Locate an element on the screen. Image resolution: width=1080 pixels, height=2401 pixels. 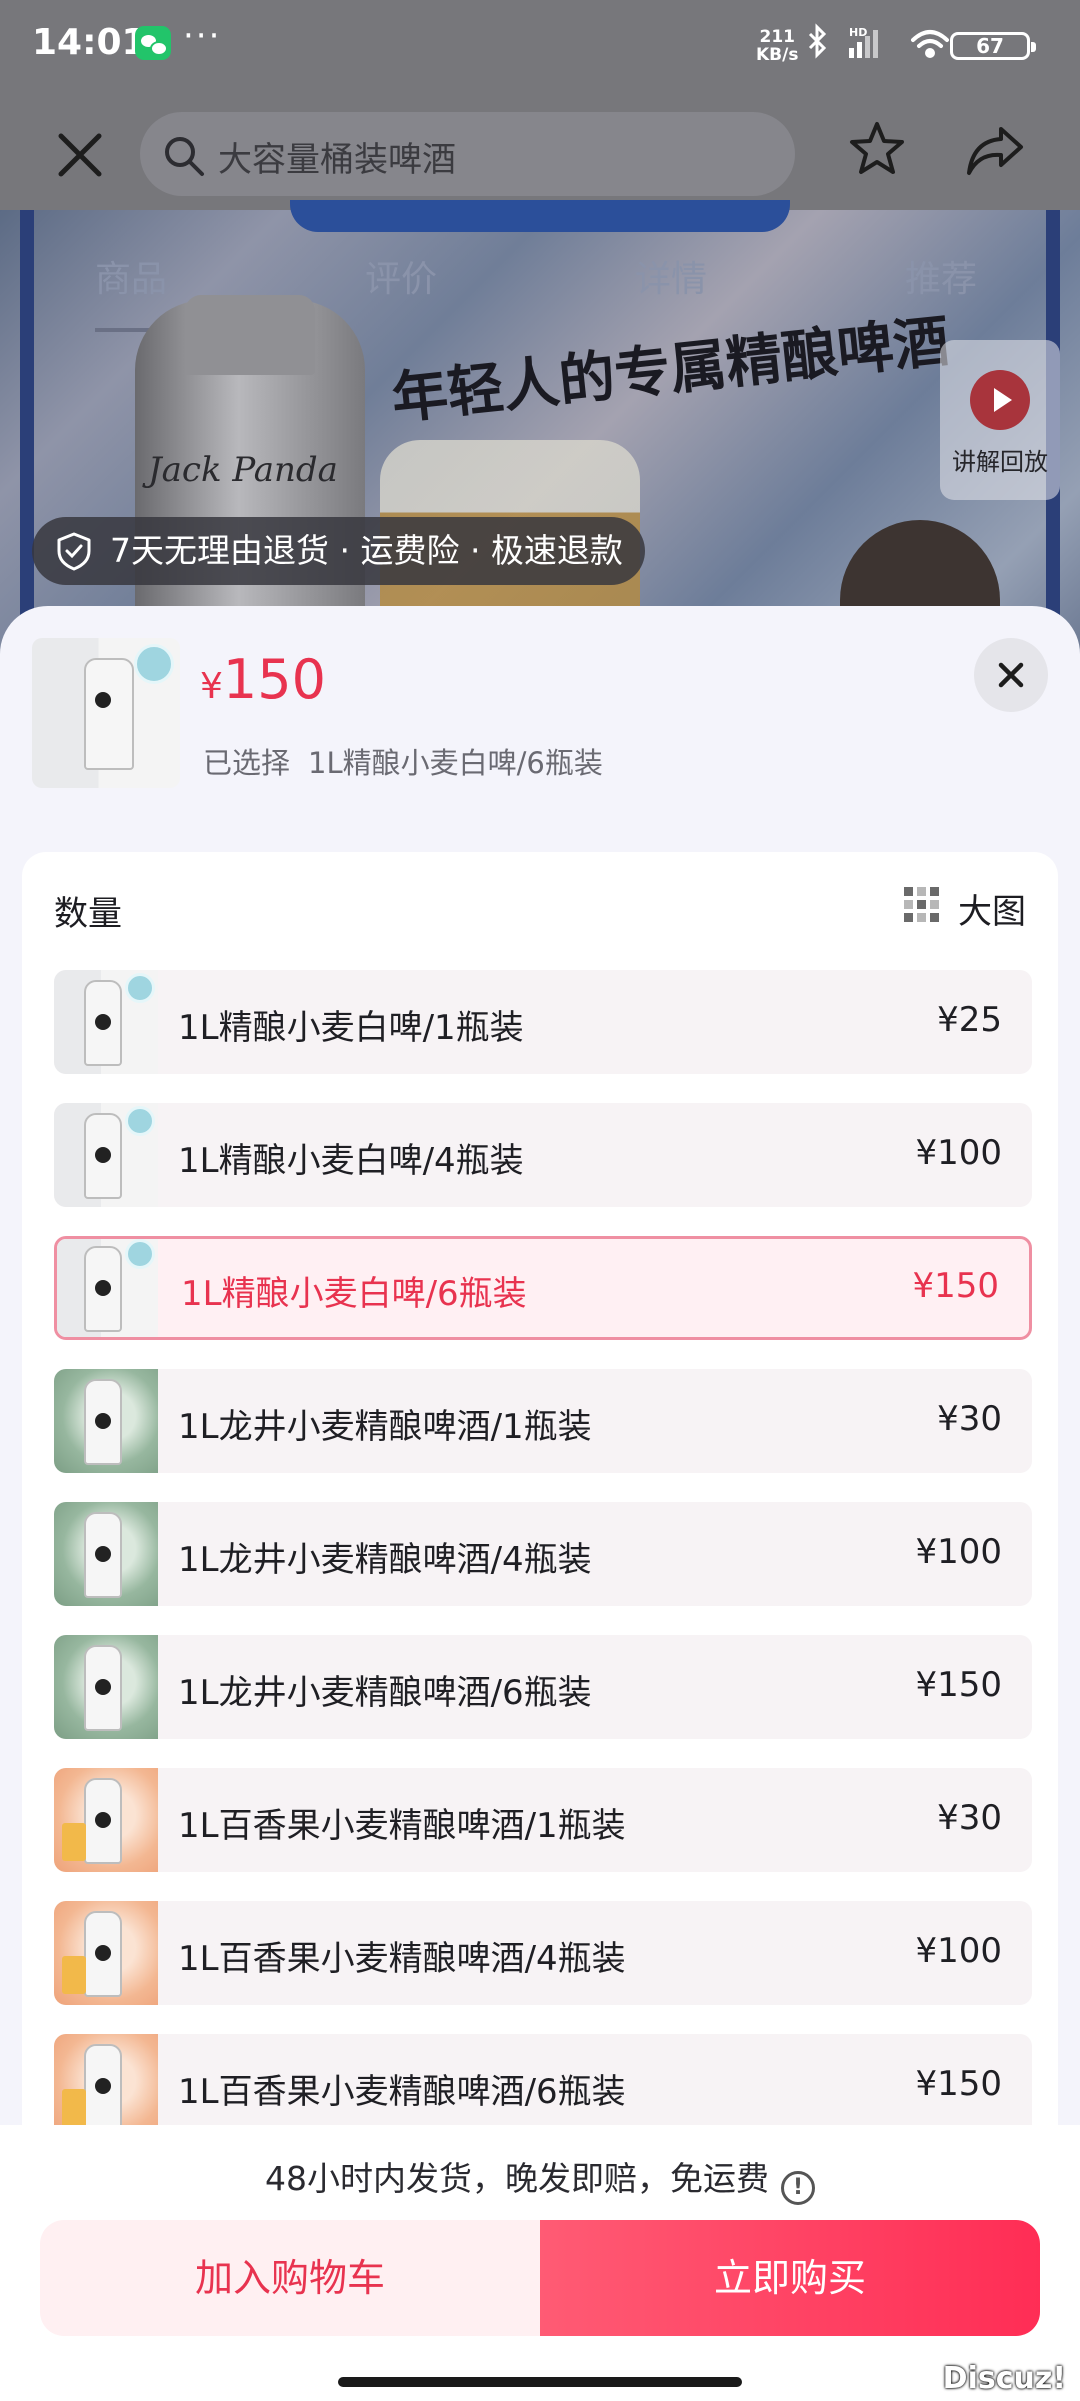
variant-option: 1L精酿小麦白啤/4瓶装 ¥100 is located at coordinates (543, 1155).